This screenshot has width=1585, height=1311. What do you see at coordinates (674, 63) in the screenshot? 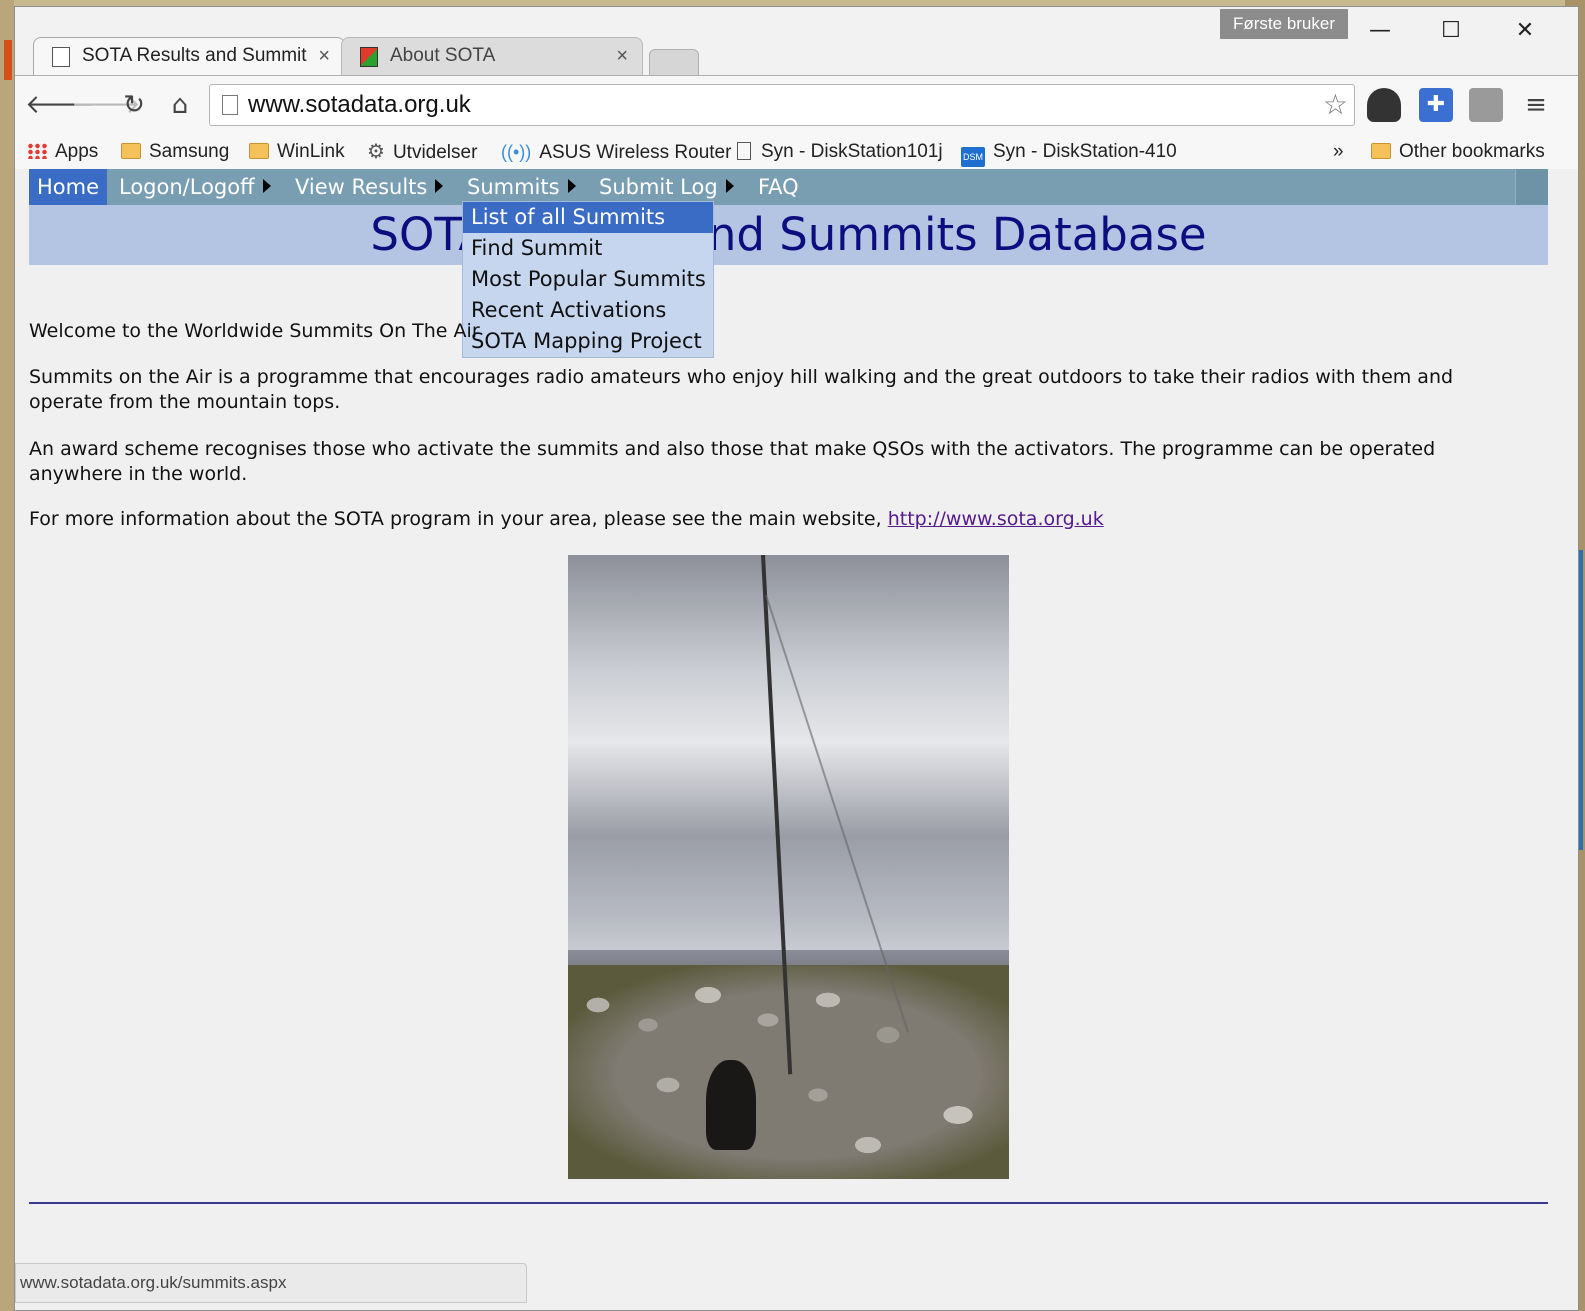
I see `new-tab-button` at bounding box center [674, 63].